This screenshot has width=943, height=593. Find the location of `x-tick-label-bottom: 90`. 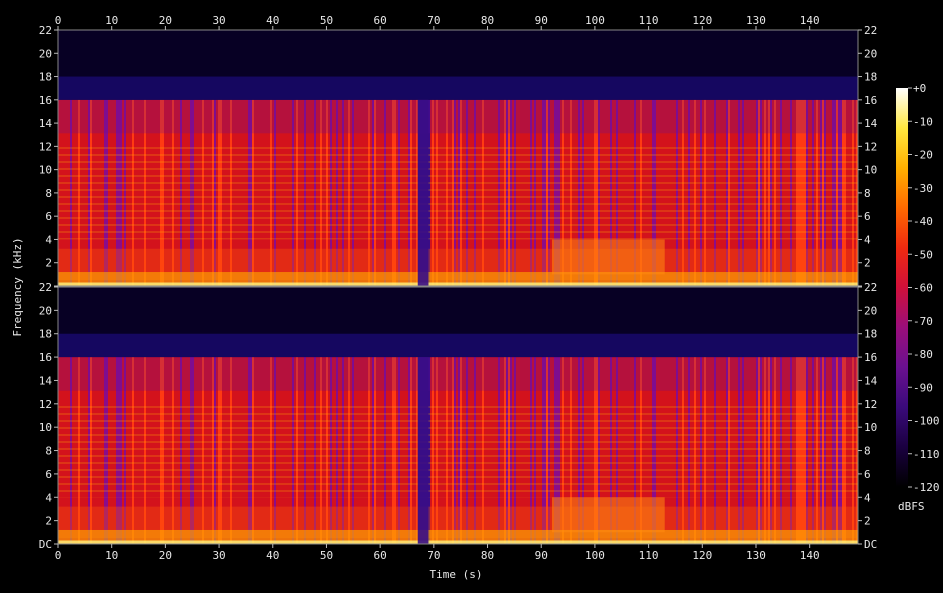

x-tick-label-bottom: 90 is located at coordinates (541, 555).